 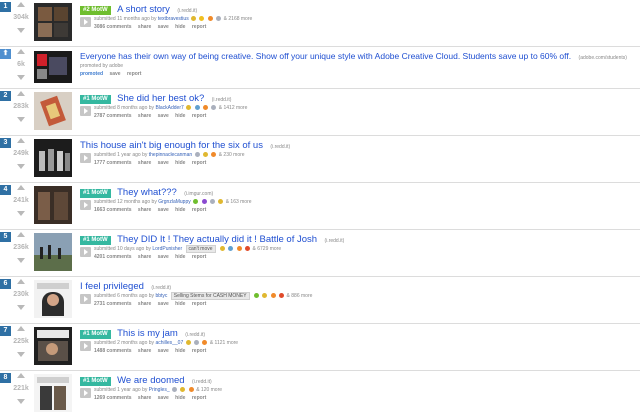 I want to click on awards-more: & 120 more, so click(x=209, y=390).